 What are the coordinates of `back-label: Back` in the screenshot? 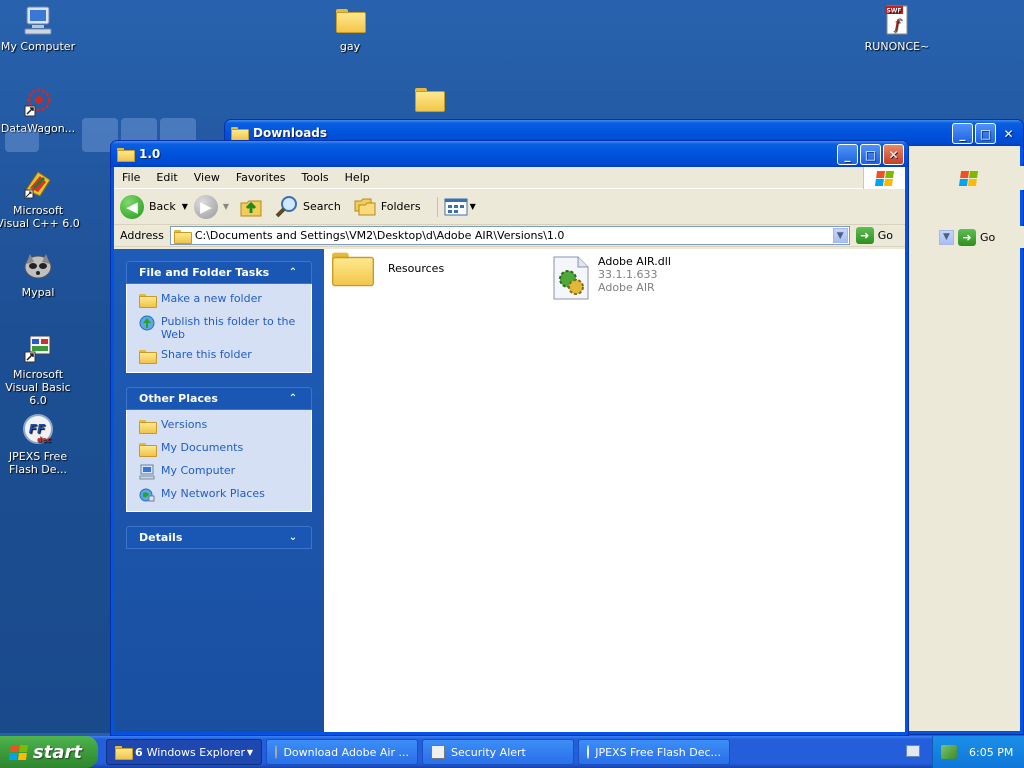 It's located at (162, 206).